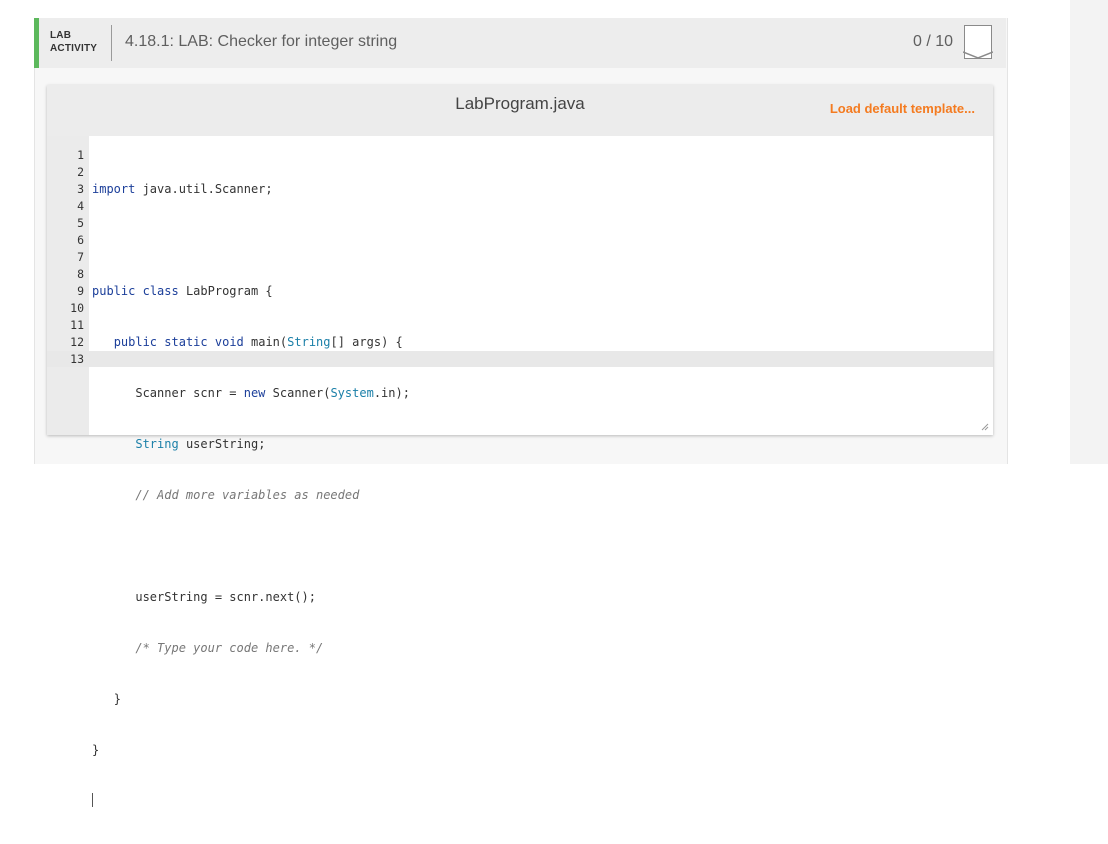 The height and width of the screenshot is (844, 1108). What do you see at coordinates (225, 597) in the screenshot?
I see `code-token: userString = scnr.next();` at bounding box center [225, 597].